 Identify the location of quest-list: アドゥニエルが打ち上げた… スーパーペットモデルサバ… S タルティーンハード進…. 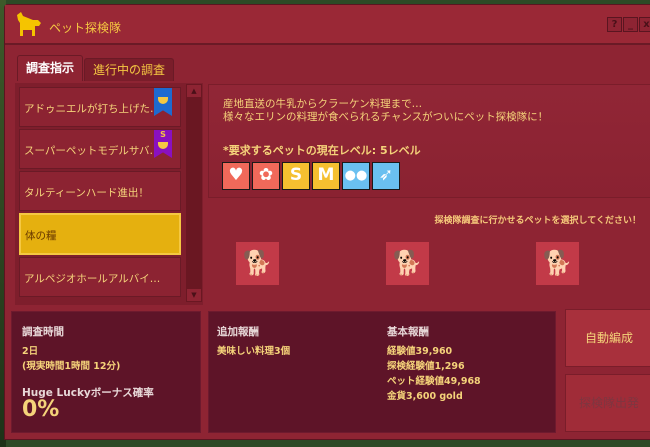
(109, 194).